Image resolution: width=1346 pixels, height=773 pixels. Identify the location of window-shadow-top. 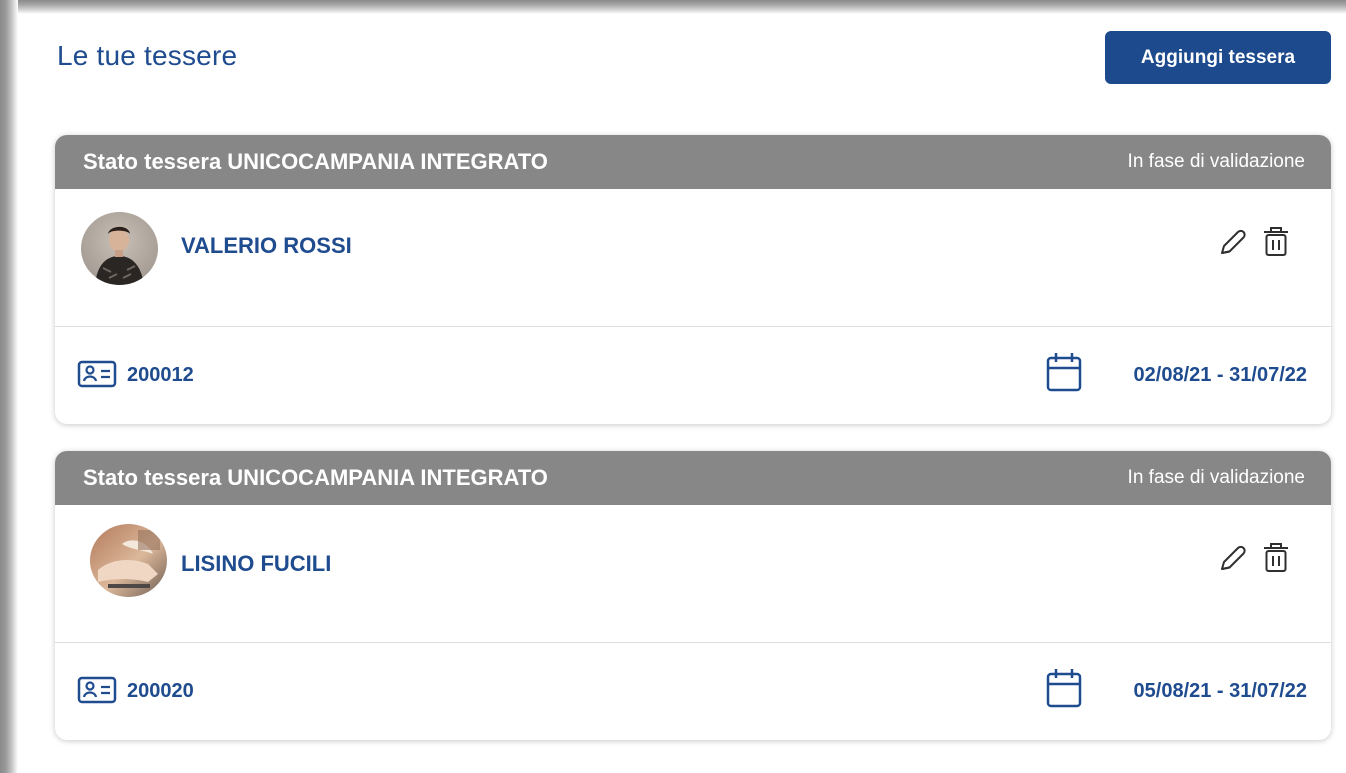
(673, 7).